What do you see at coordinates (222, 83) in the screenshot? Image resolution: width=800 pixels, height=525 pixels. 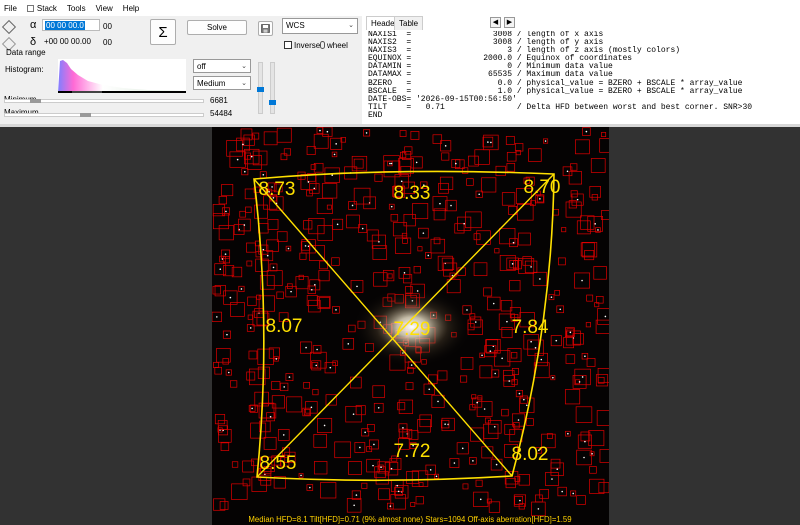 I see `speed-select: Medium ⌄` at bounding box center [222, 83].